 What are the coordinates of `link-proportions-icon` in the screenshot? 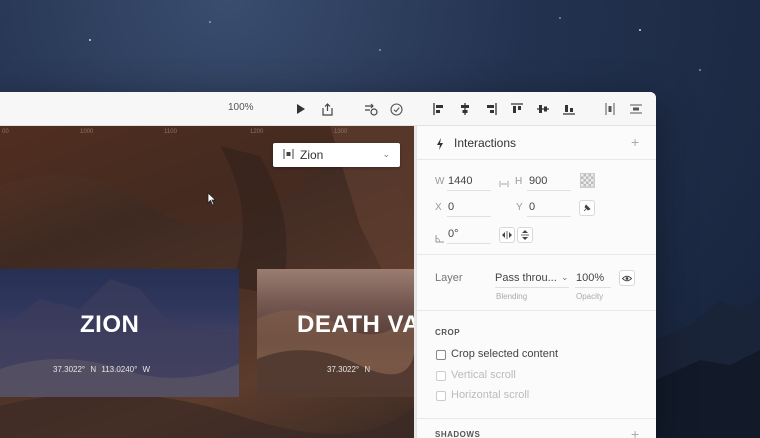 It's located at (504, 185).